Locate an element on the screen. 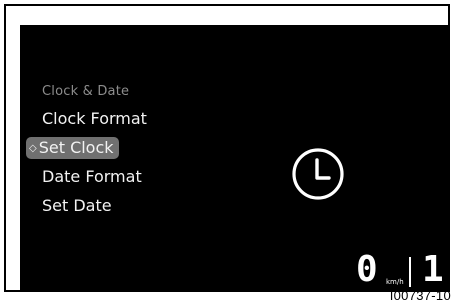 This screenshot has height=307, width=455. menu-item-clock-format: Clock Format is located at coordinates (94, 119).